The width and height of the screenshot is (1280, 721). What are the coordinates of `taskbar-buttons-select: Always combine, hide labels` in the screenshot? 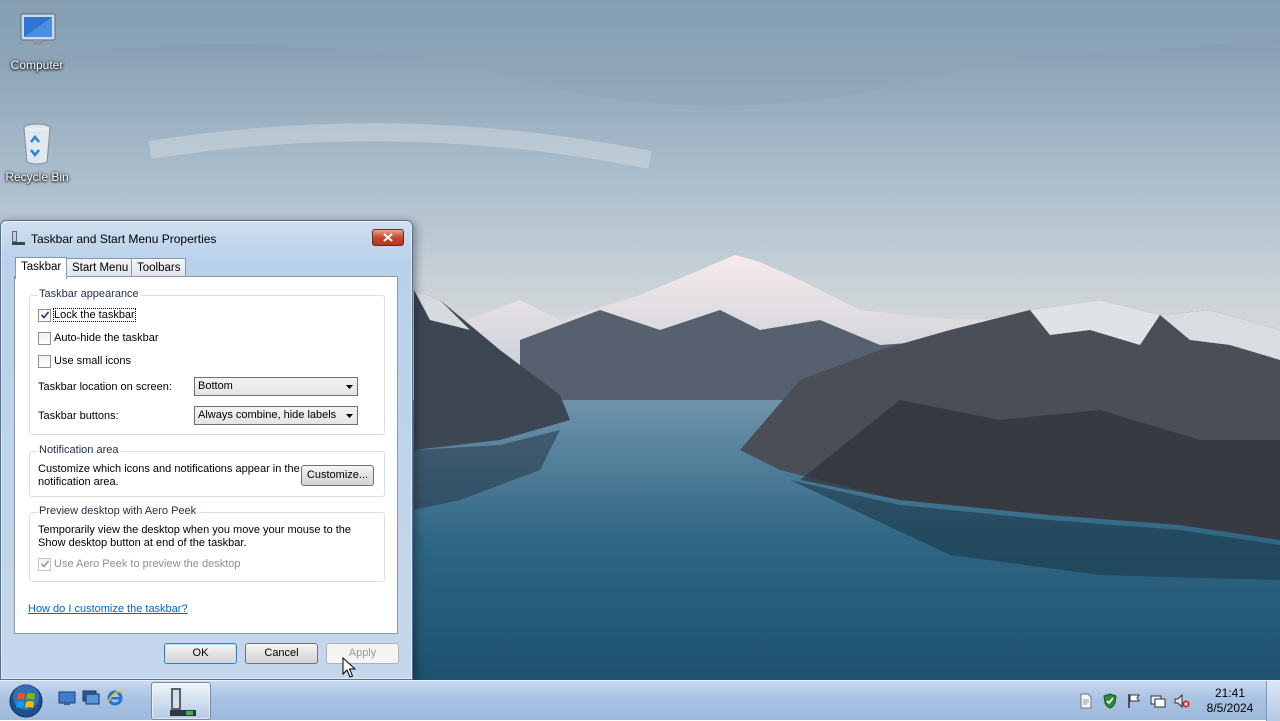 It's located at (276, 415).